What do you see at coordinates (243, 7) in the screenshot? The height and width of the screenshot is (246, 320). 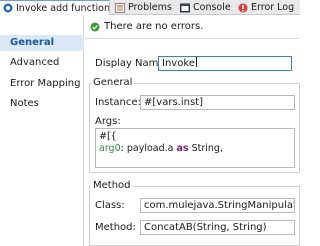 I see `error-log-icon` at bounding box center [243, 7].